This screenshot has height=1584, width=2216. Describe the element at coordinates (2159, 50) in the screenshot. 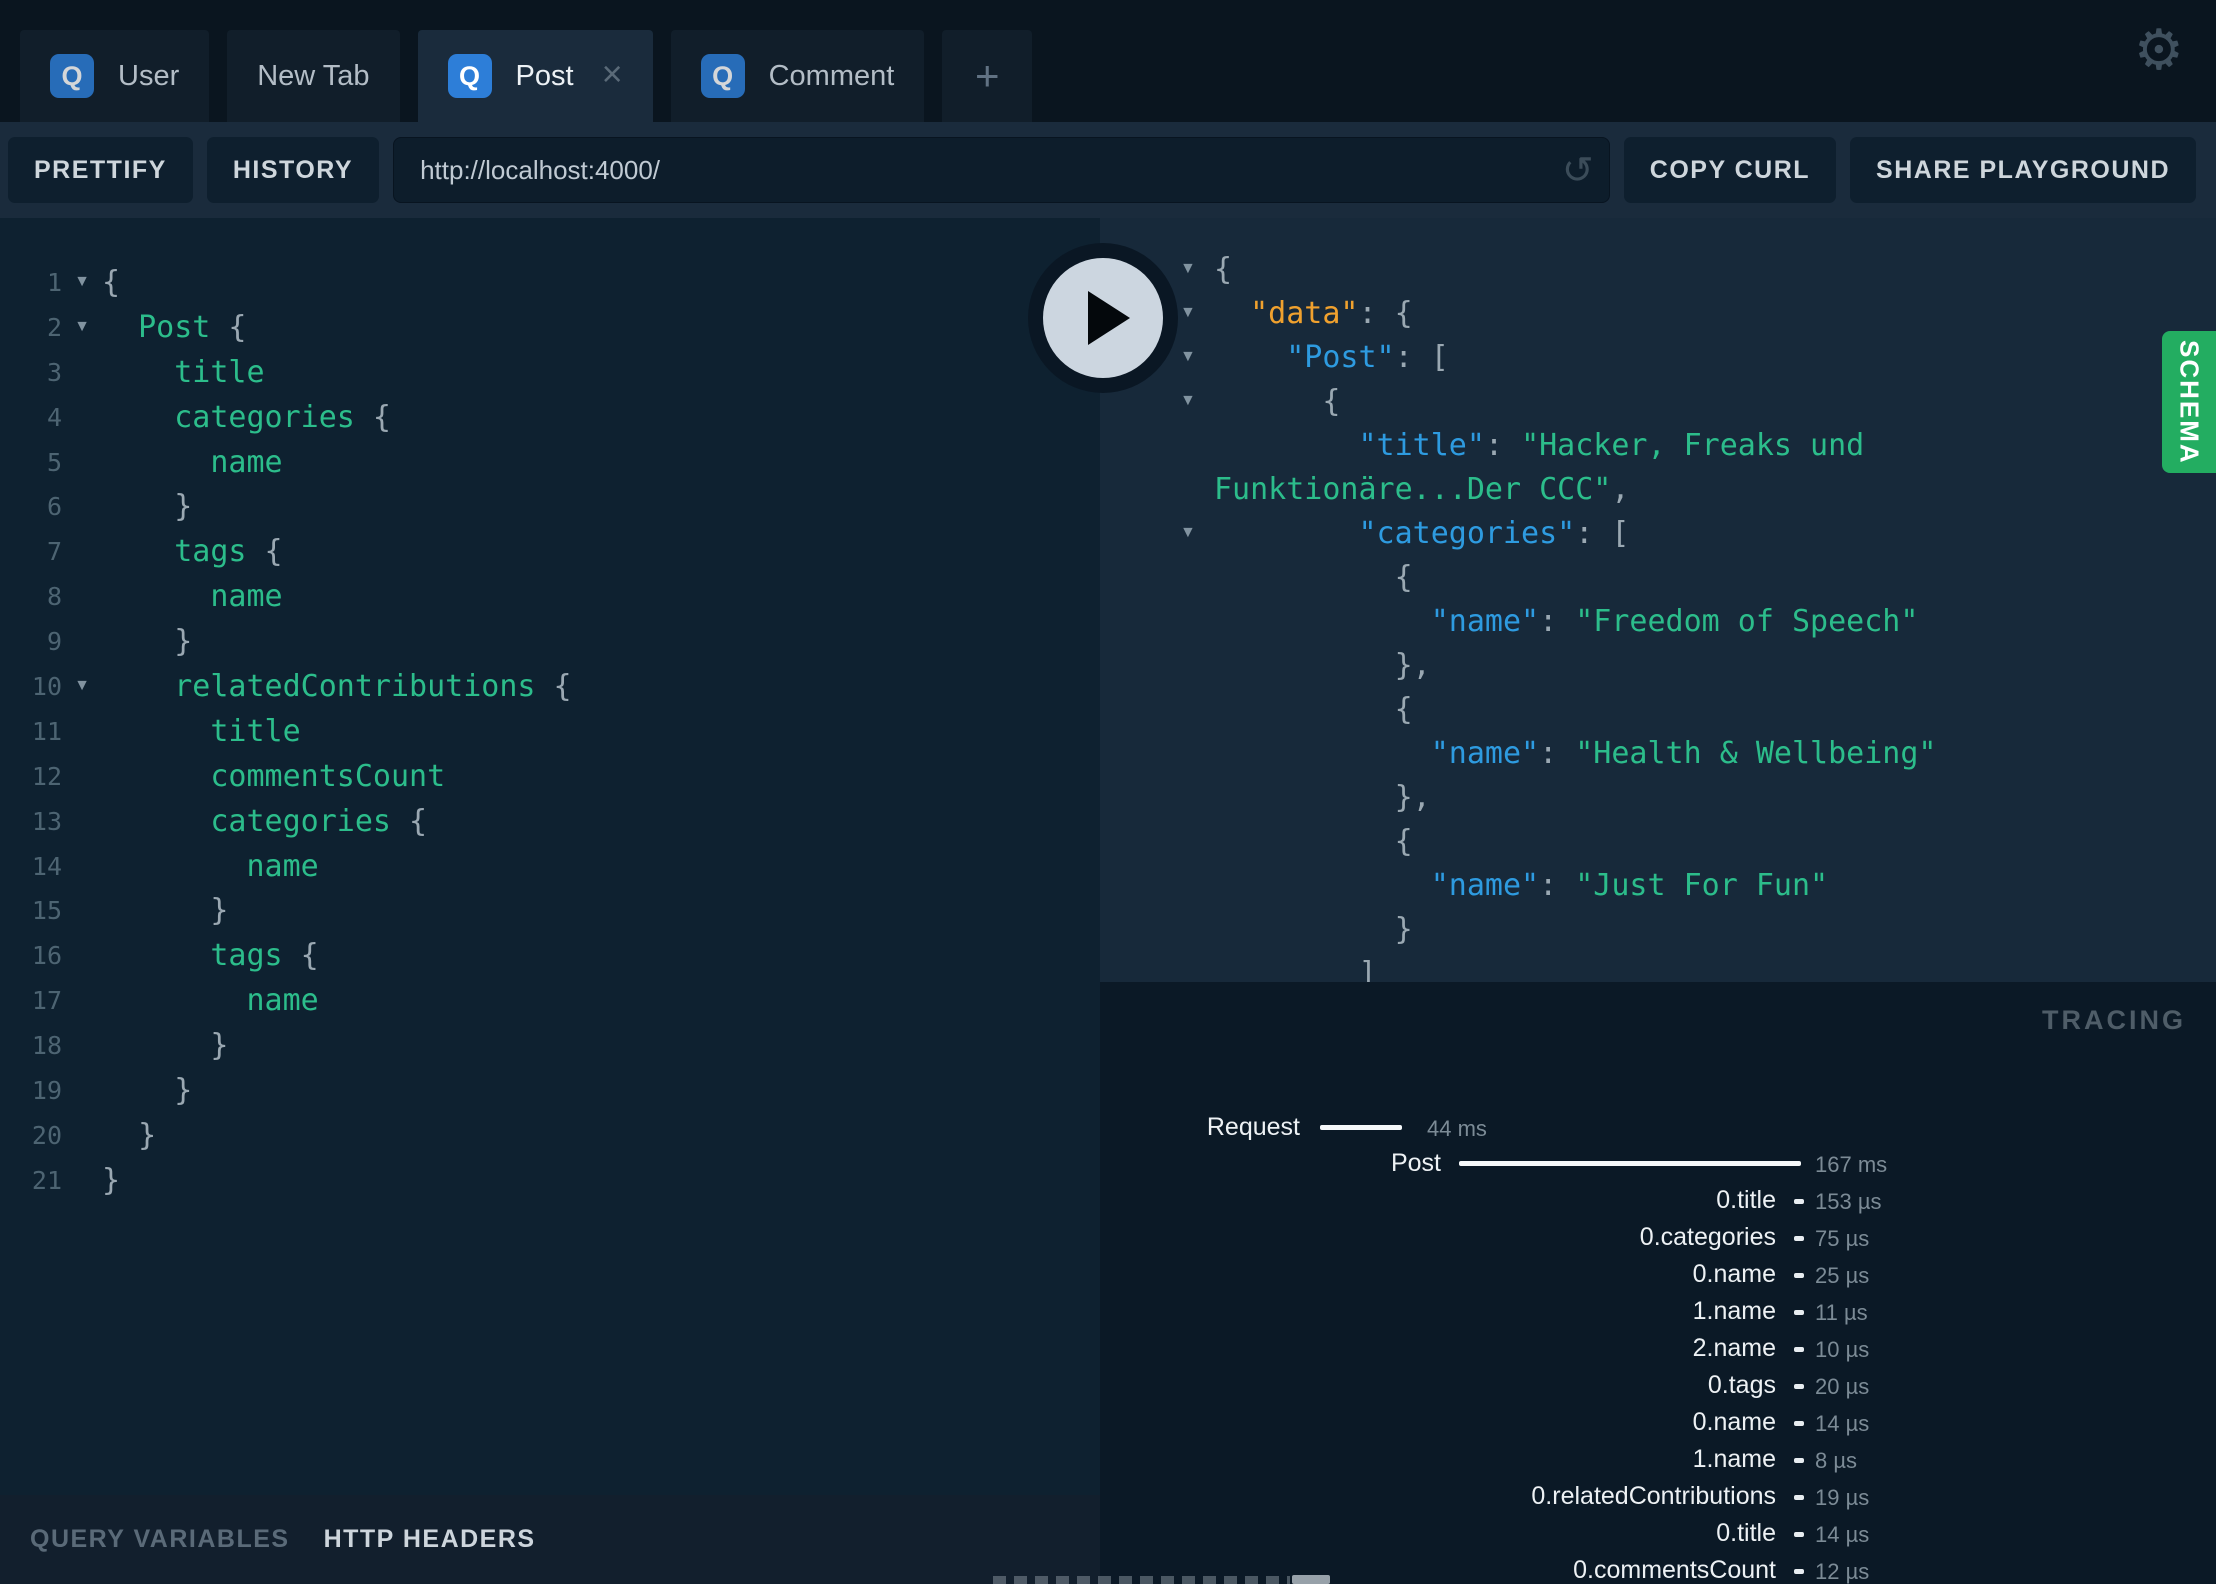

I see `settings-gear-icon: ⚙` at that location.